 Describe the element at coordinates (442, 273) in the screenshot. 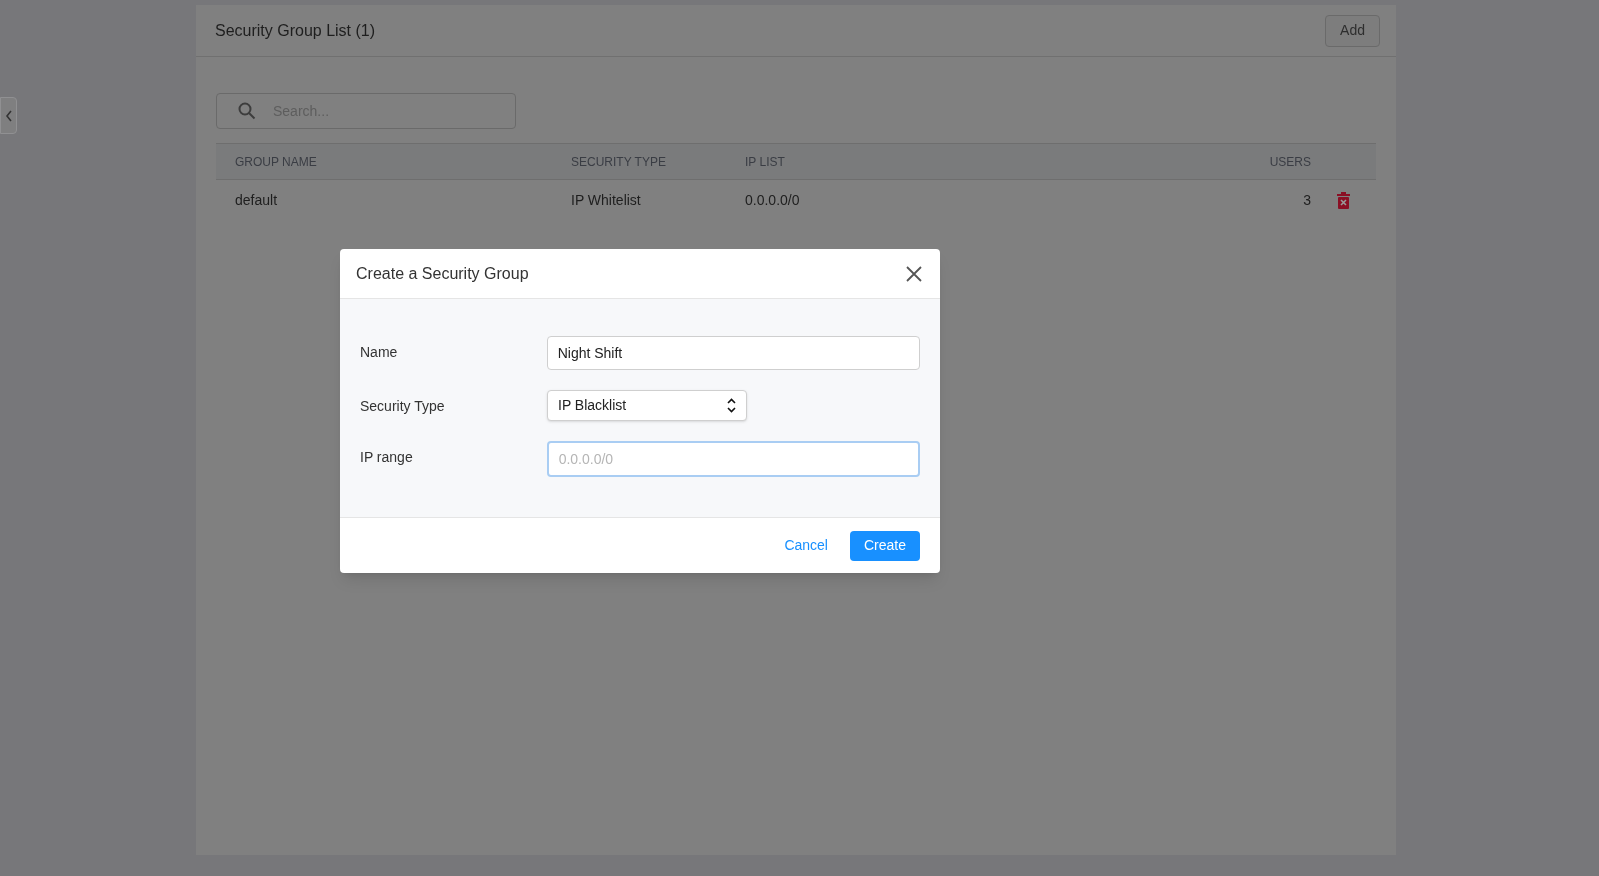

I see `dialog-title: Create a Security Group` at that location.